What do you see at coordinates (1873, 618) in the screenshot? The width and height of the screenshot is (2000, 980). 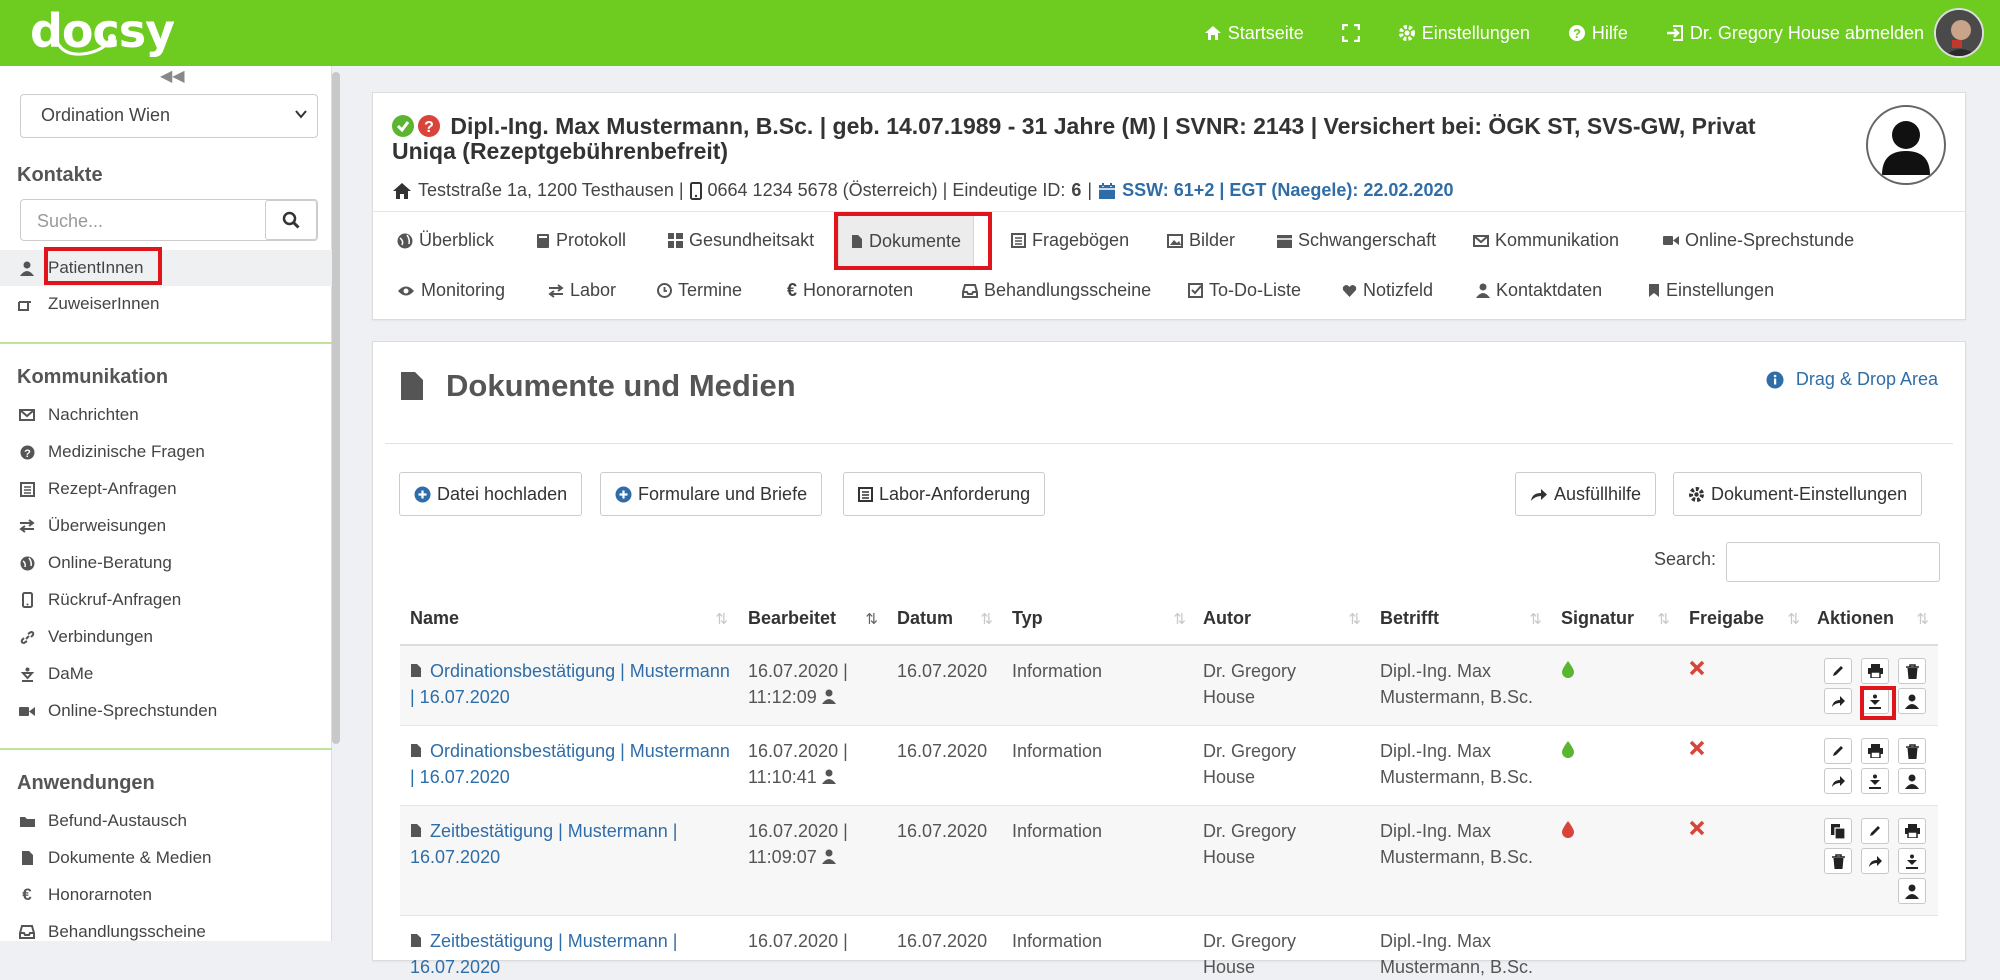 I see `column-header-actions: Aktionen ⇅` at bounding box center [1873, 618].